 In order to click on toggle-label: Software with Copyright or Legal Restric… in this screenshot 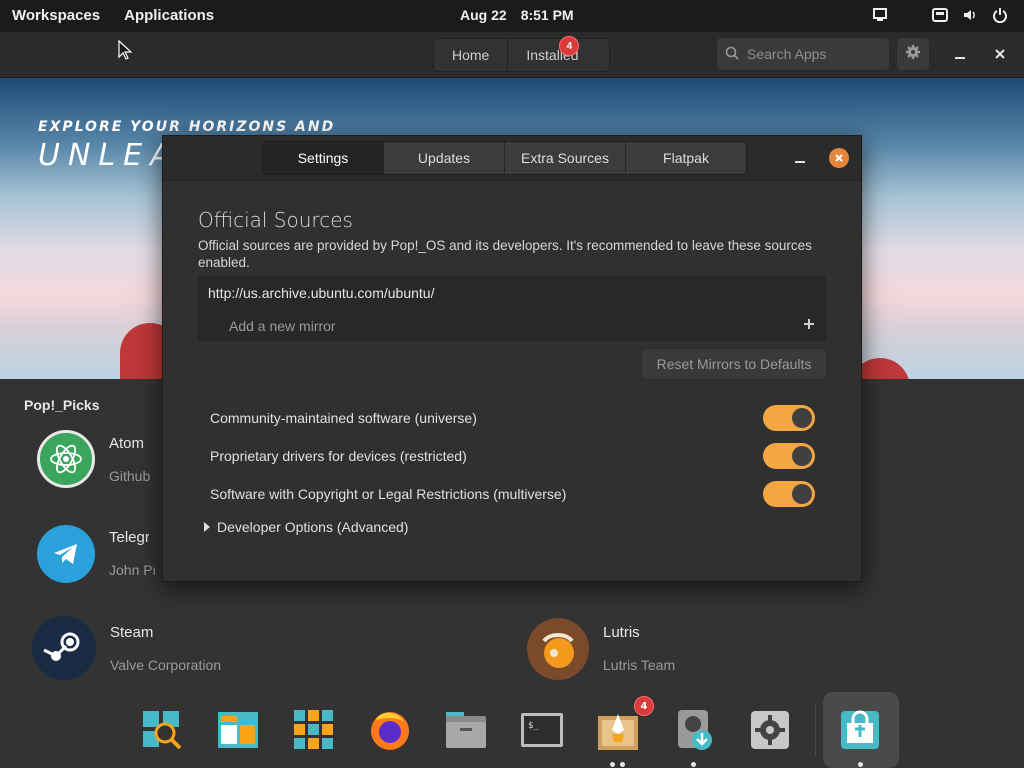, I will do `click(388, 494)`.